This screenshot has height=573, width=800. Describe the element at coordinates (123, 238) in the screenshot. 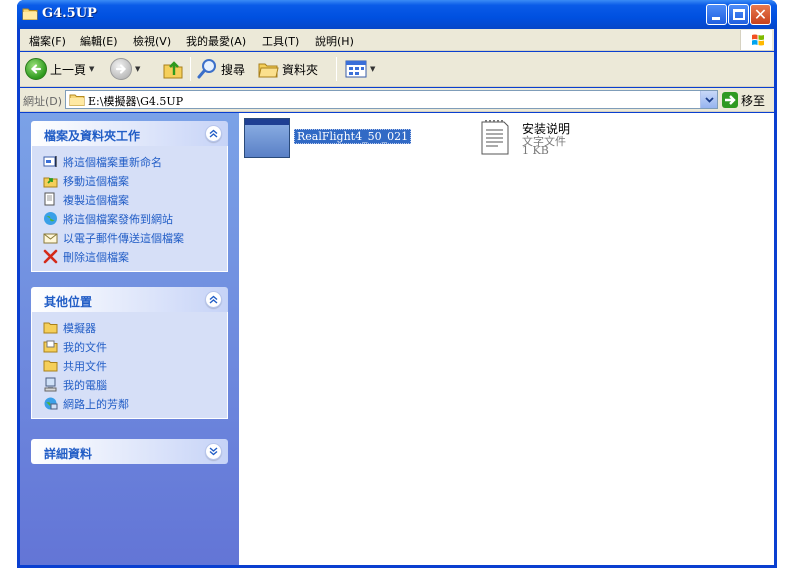

I see `task-label: 以電子郵件傳送這個檔案` at that location.